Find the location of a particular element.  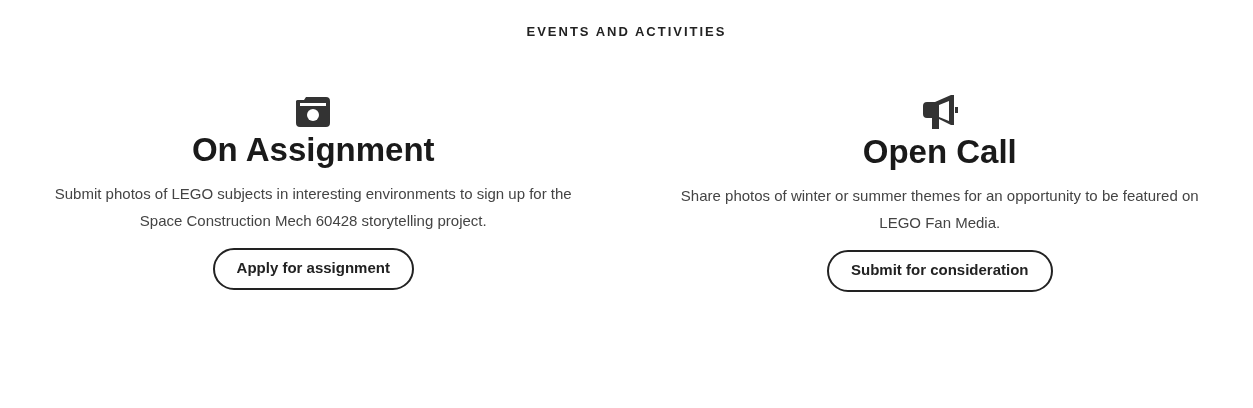

action-button: Submit for consideration is located at coordinates (940, 270).